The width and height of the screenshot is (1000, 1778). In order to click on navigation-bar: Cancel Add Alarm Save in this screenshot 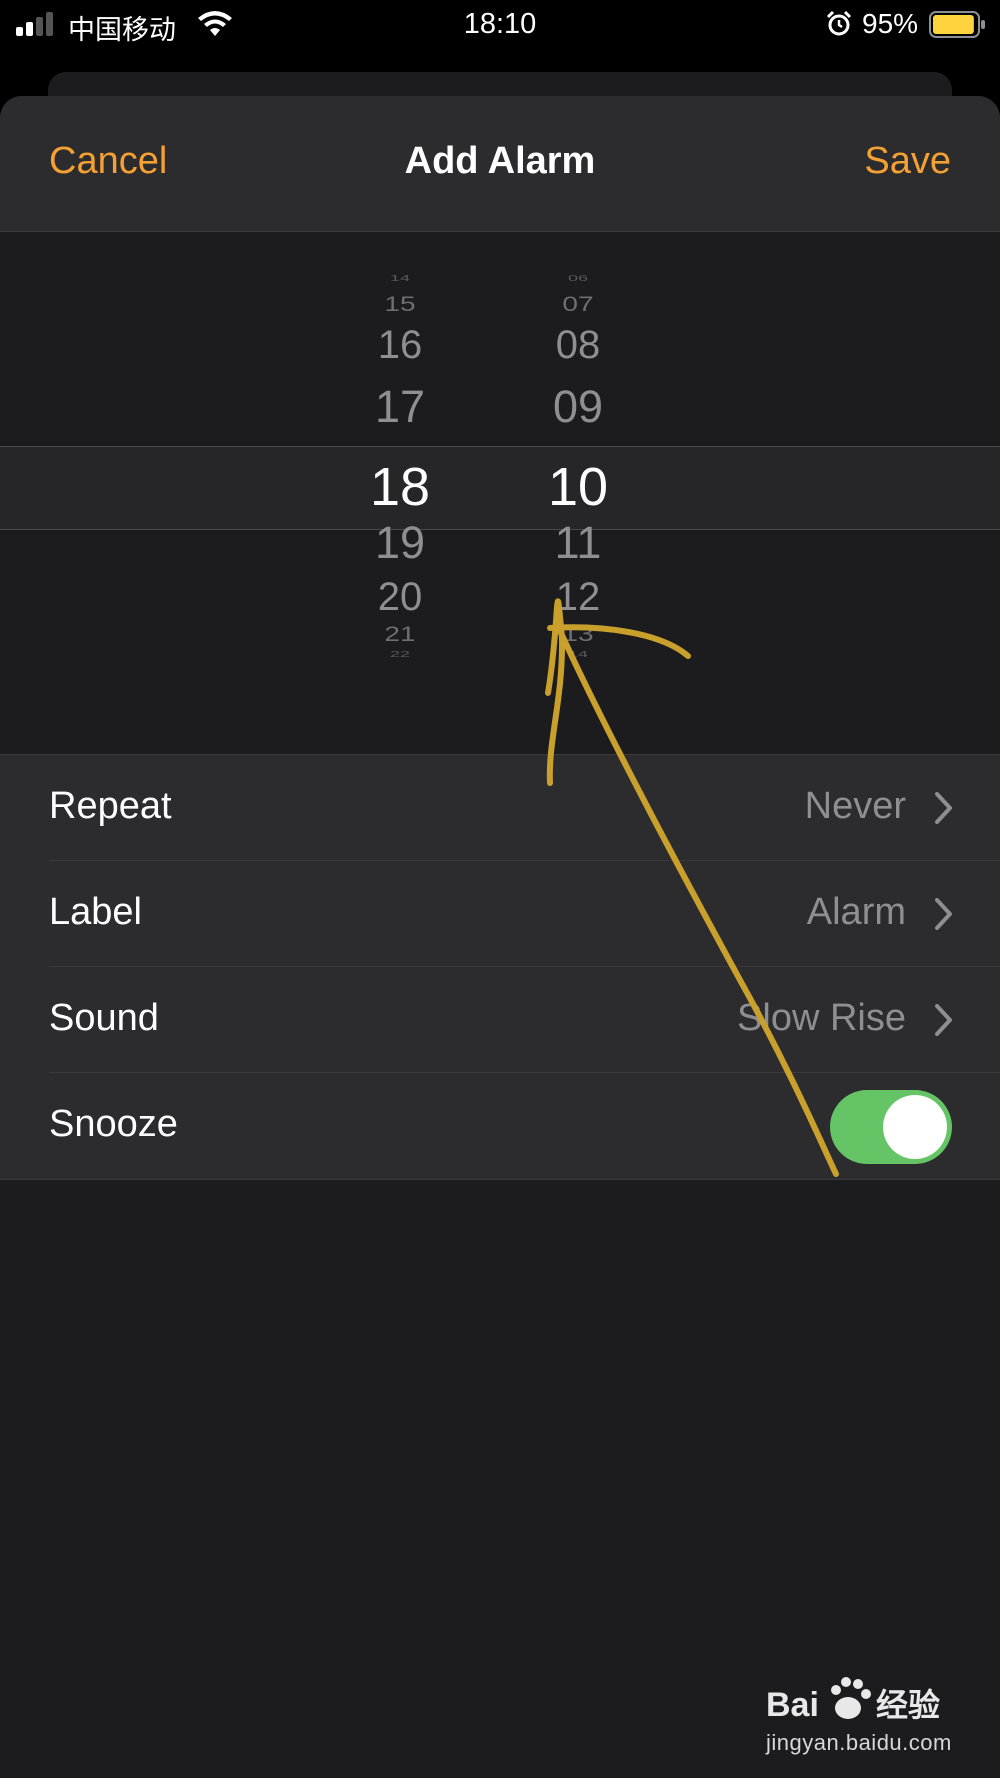, I will do `click(500, 164)`.